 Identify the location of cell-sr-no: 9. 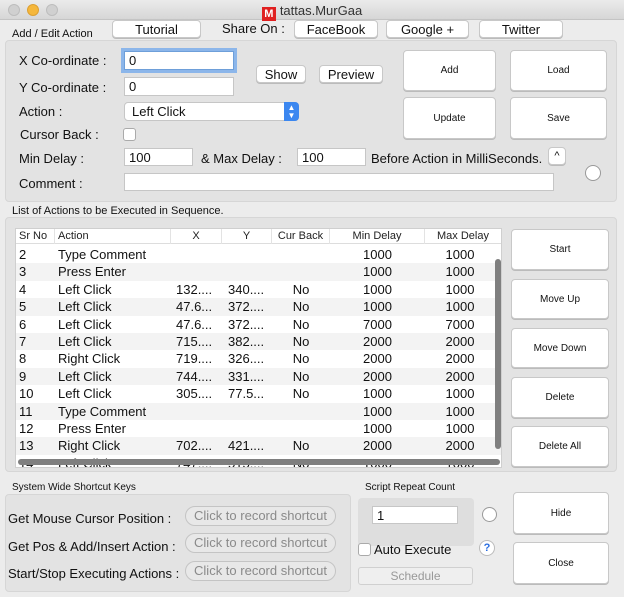
(23, 376).